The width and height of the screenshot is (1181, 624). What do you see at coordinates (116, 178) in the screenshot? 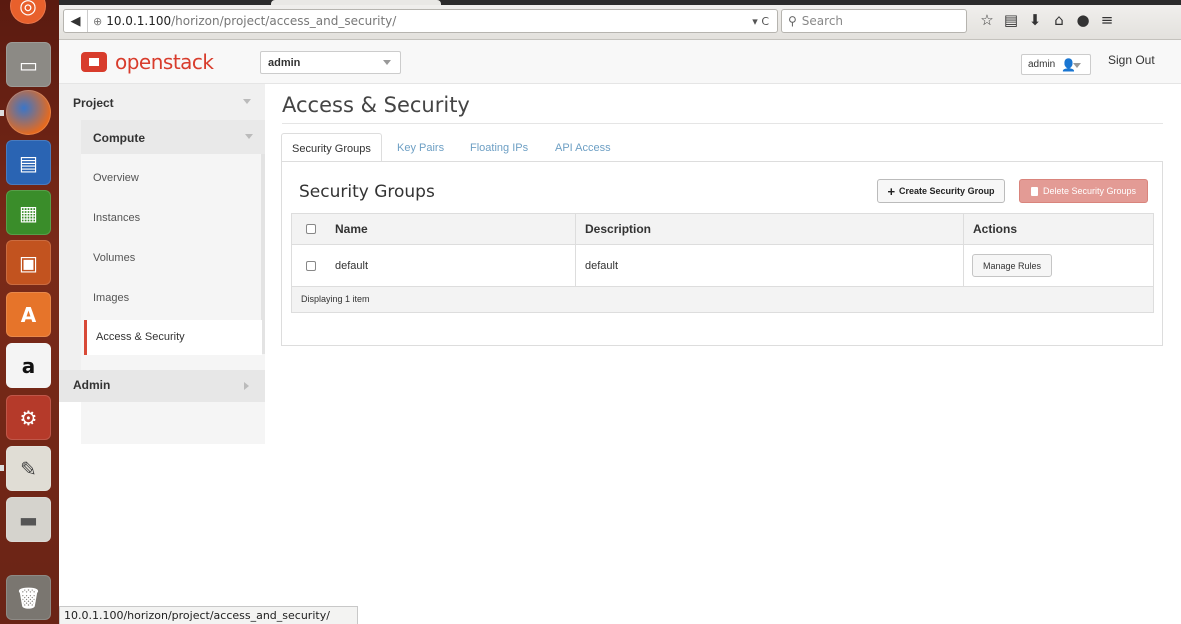
I see `sidebar-item-overview: Overview` at bounding box center [116, 178].